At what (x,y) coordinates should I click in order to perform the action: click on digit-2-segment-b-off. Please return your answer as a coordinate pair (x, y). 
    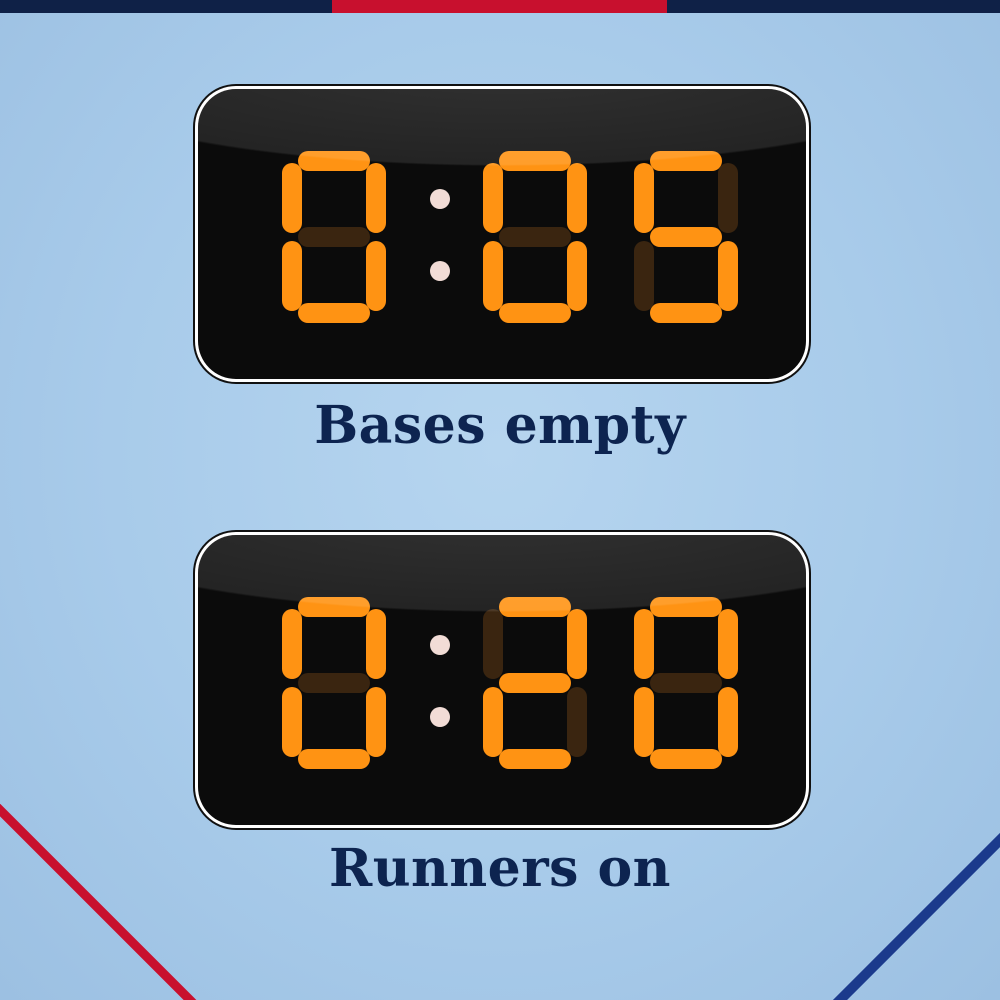
    Looking at the image, I should click on (728, 198).